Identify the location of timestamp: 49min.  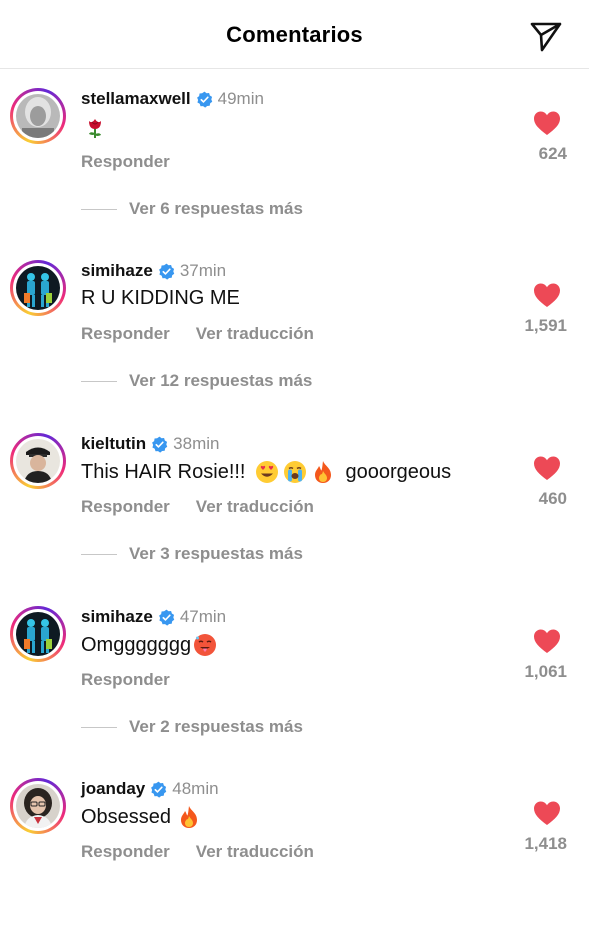
(240, 98).